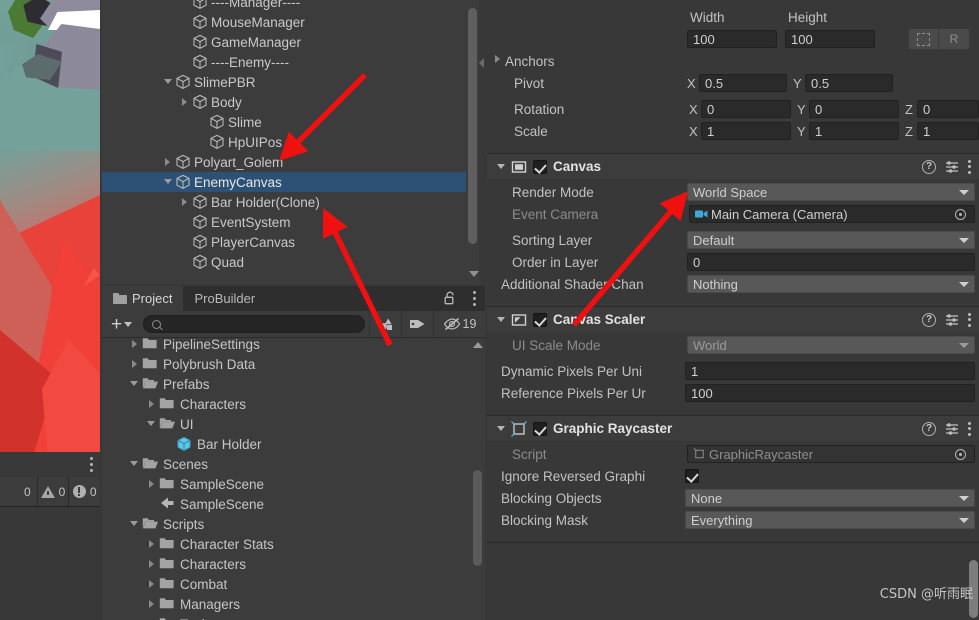  What do you see at coordinates (960, 454) in the screenshot?
I see `object-picker-button` at bounding box center [960, 454].